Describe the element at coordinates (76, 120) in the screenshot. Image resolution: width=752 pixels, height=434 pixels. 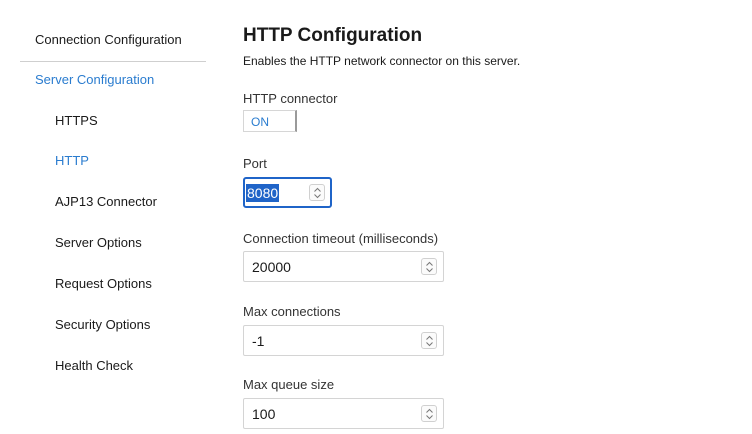
I see `sidebar-item-https: HTTPS` at that location.